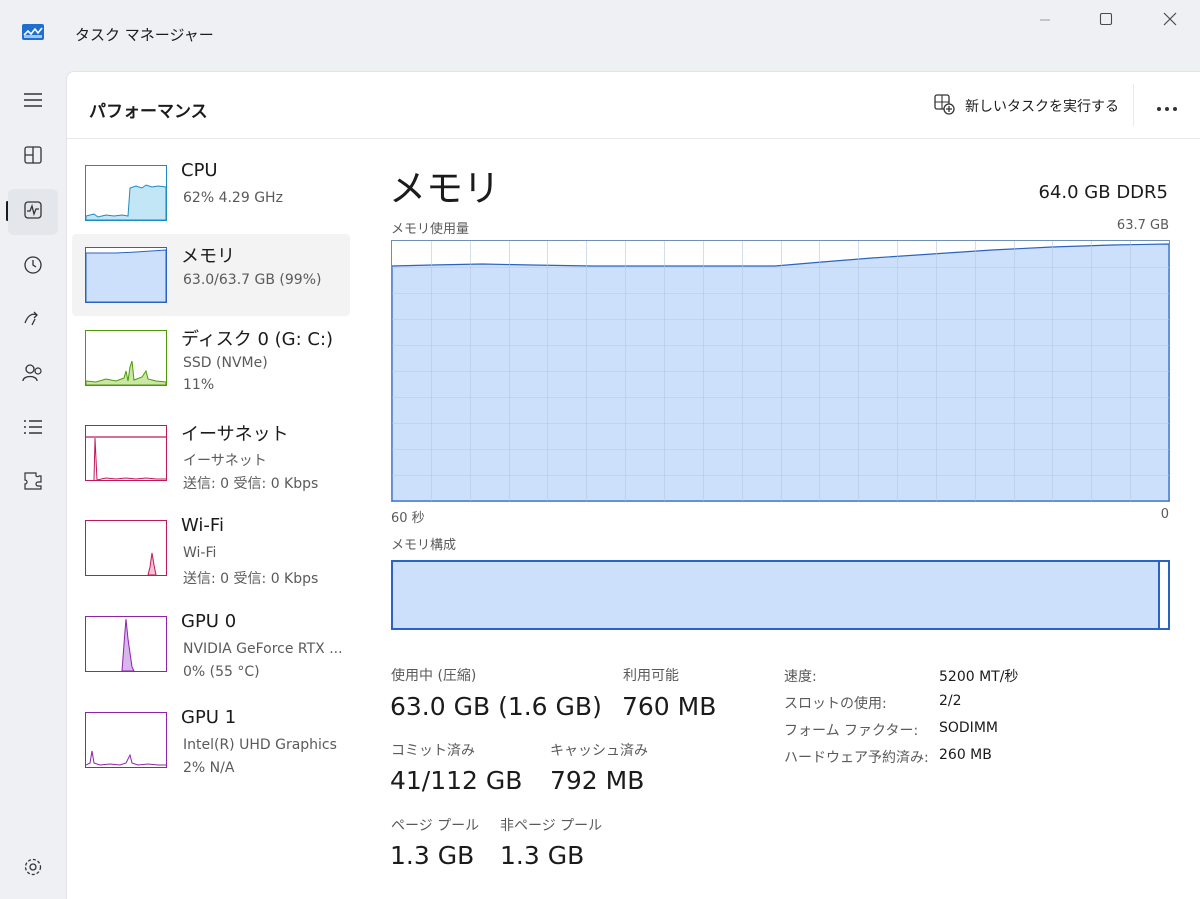 The image size is (1200, 899). What do you see at coordinates (1042, 107) in the screenshot?
I see `run-new-task-label: 新しいタスクを実行する` at bounding box center [1042, 107].